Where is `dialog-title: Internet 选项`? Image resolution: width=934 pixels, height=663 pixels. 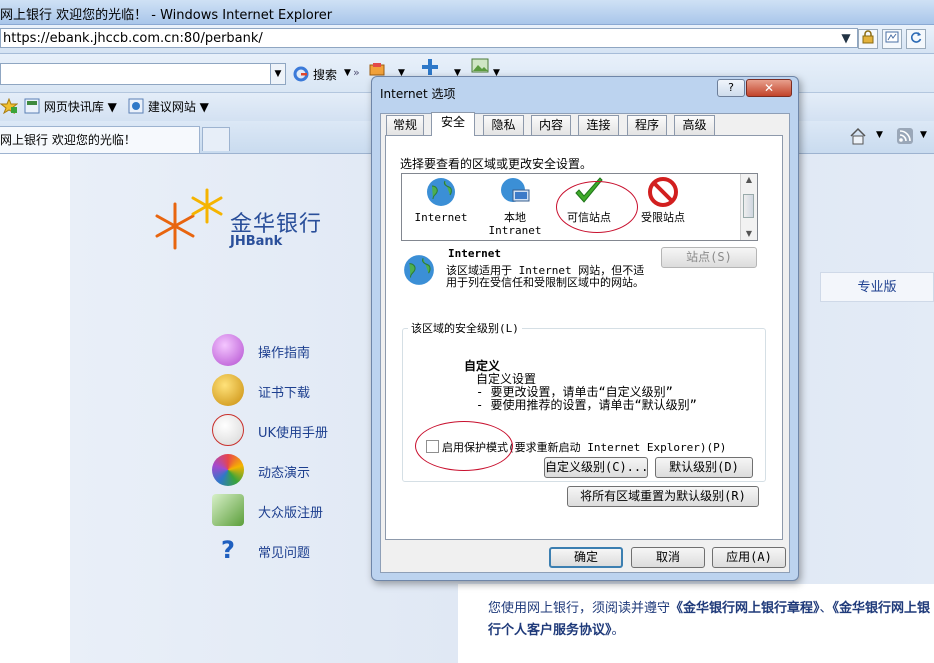
dialog-title: Internet 选项 is located at coordinates (418, 94).